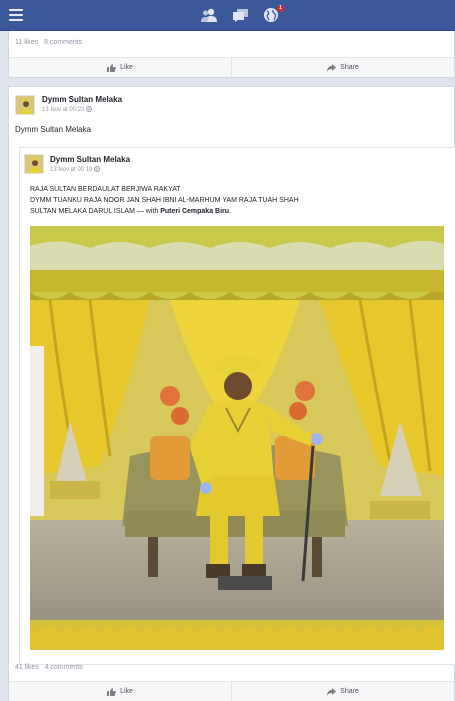 The height and width of the screenshot is (701, 455). I want to click on notification-badge: 1, so click(280, 8).